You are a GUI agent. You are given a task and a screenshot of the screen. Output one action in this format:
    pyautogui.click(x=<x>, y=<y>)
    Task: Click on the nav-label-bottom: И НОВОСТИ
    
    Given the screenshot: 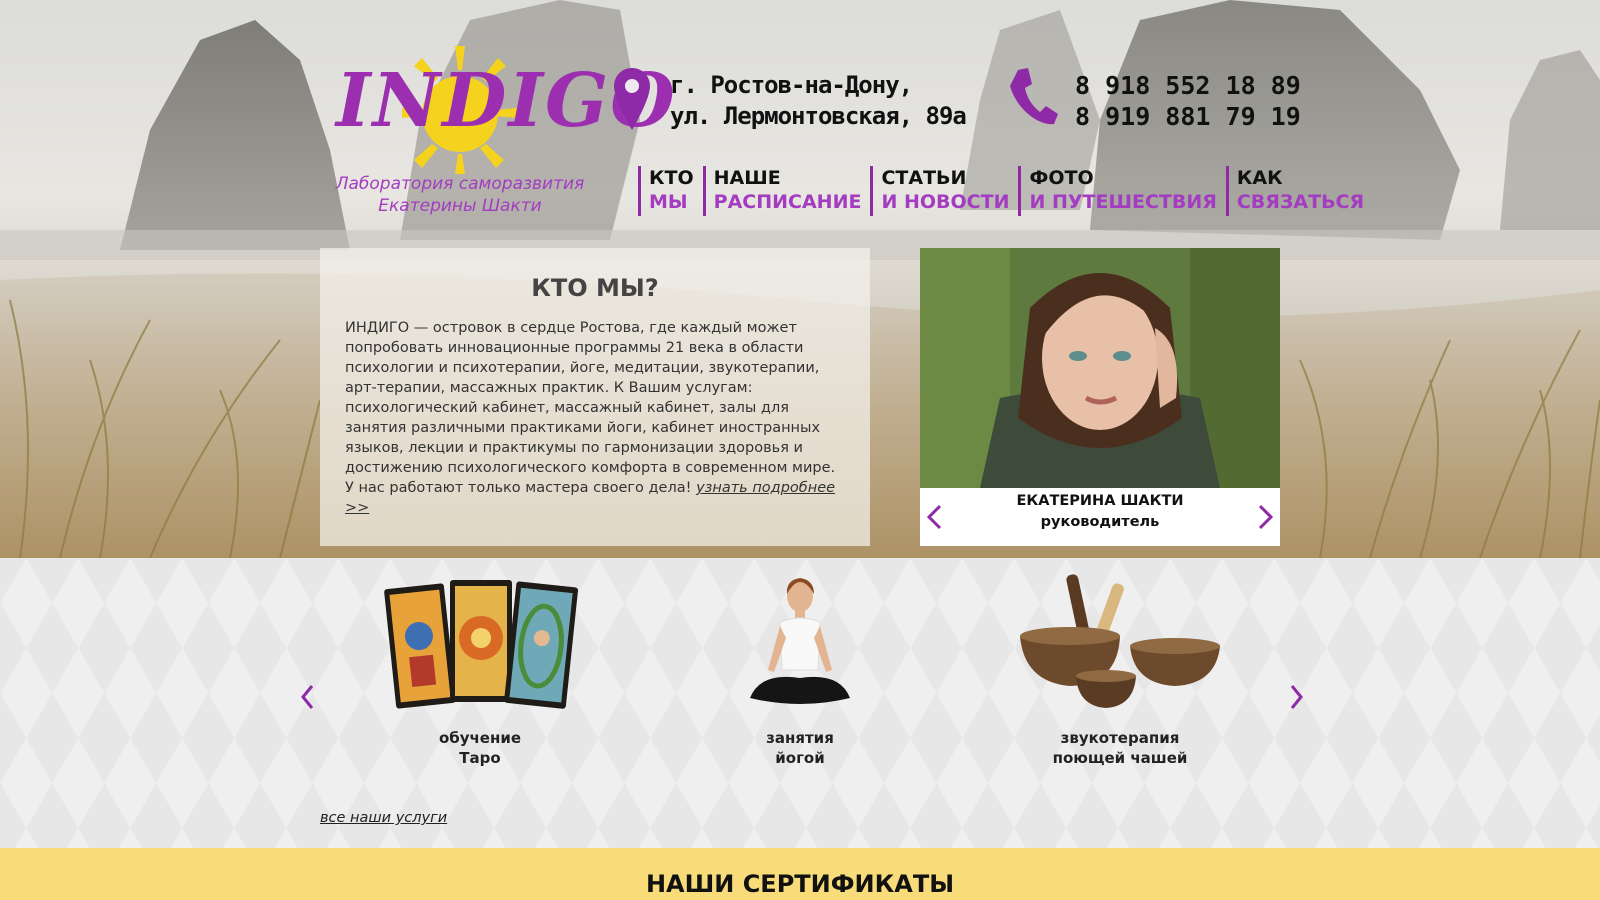 What is the action you would take?
    pyautogui.click(x=945, y=202)
    